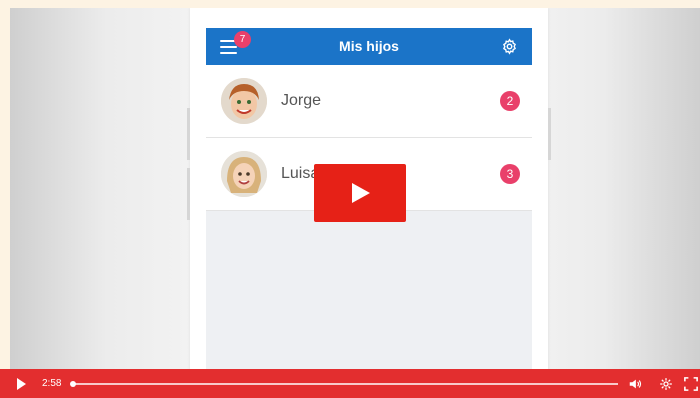  What do you see at coordinates (666, 384) in the screenshot?
I see `settings-icon` at bounding box center [666, 384].